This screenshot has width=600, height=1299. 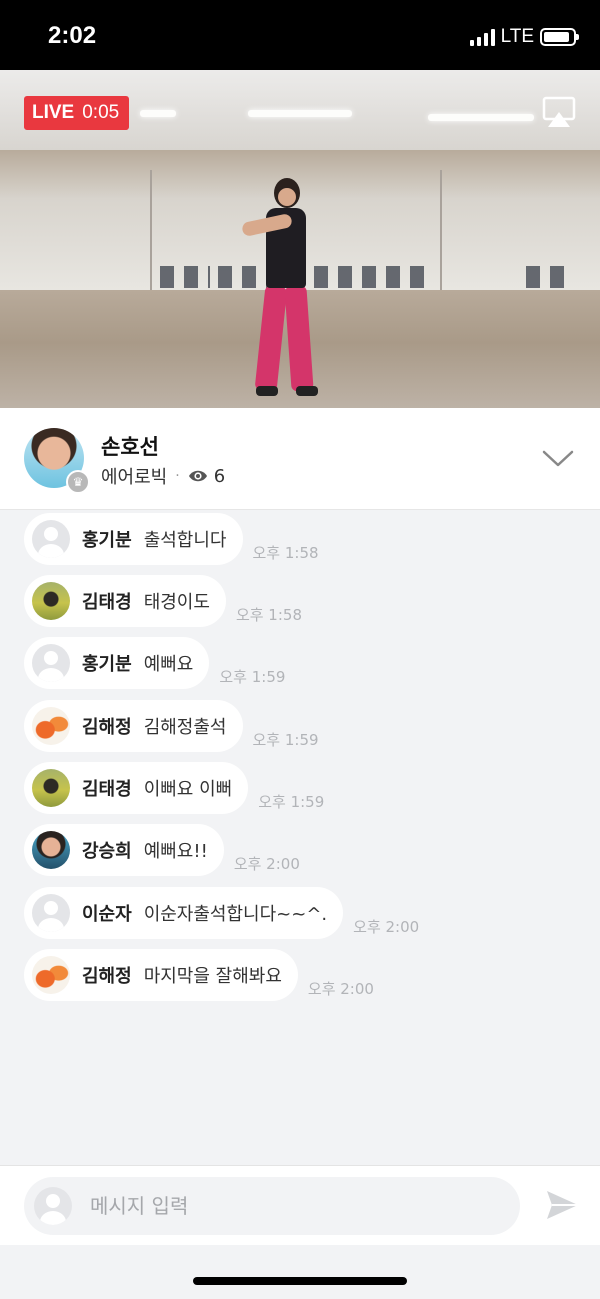 I want to click on dancer, so click(x=285, y=288).